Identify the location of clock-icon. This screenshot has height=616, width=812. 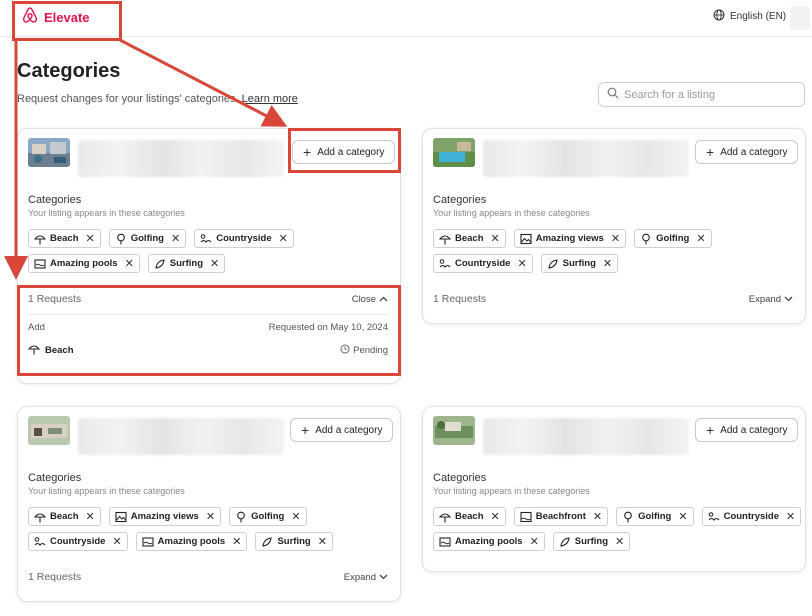
(345, 350).